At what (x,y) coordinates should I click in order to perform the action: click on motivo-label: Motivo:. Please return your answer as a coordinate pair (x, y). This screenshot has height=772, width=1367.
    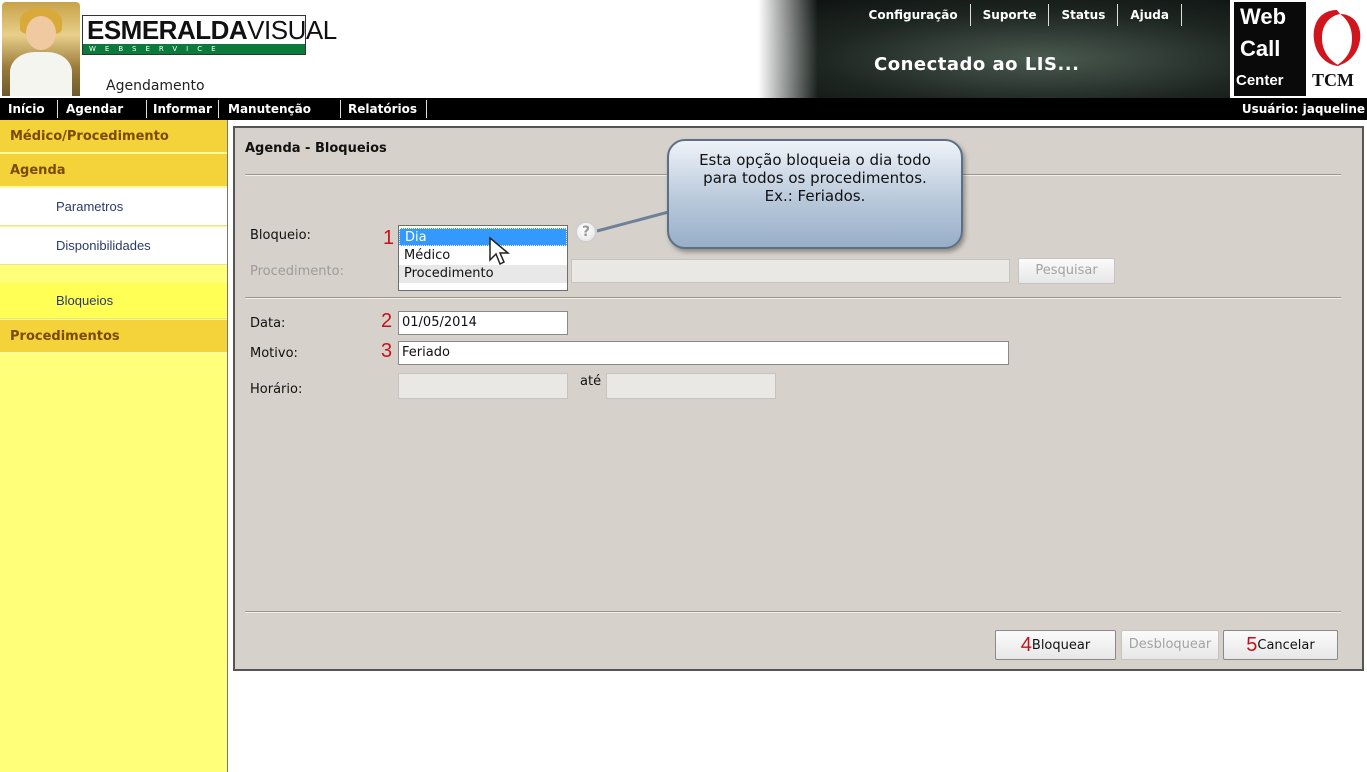
    Looking at the image, I should click on (274, 353).